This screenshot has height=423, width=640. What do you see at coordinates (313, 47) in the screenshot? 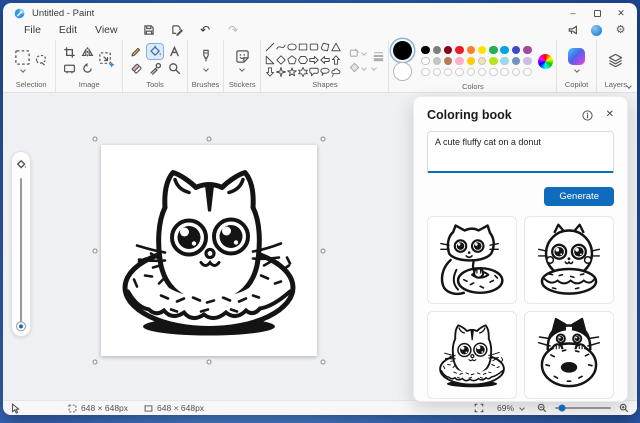
I see `rounded-rectangle-shape-icon` at bounding box center [313, 47].